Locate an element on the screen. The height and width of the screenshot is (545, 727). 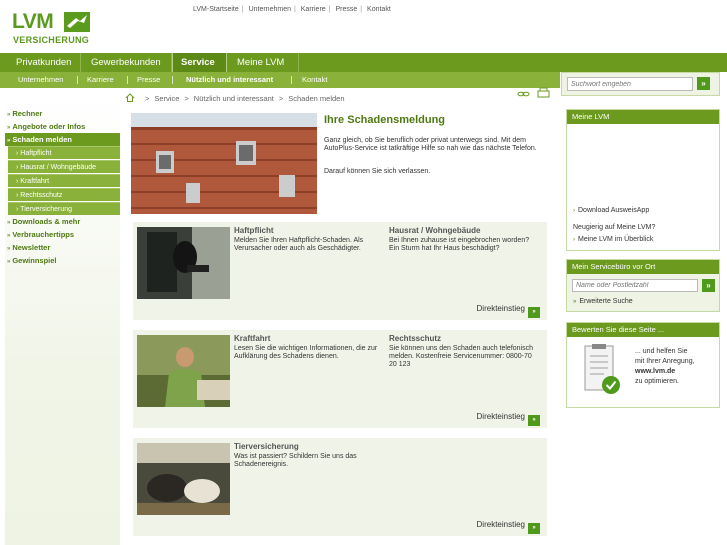
sidebar-item-label: Newsletter is located at coordinates (31, 247).